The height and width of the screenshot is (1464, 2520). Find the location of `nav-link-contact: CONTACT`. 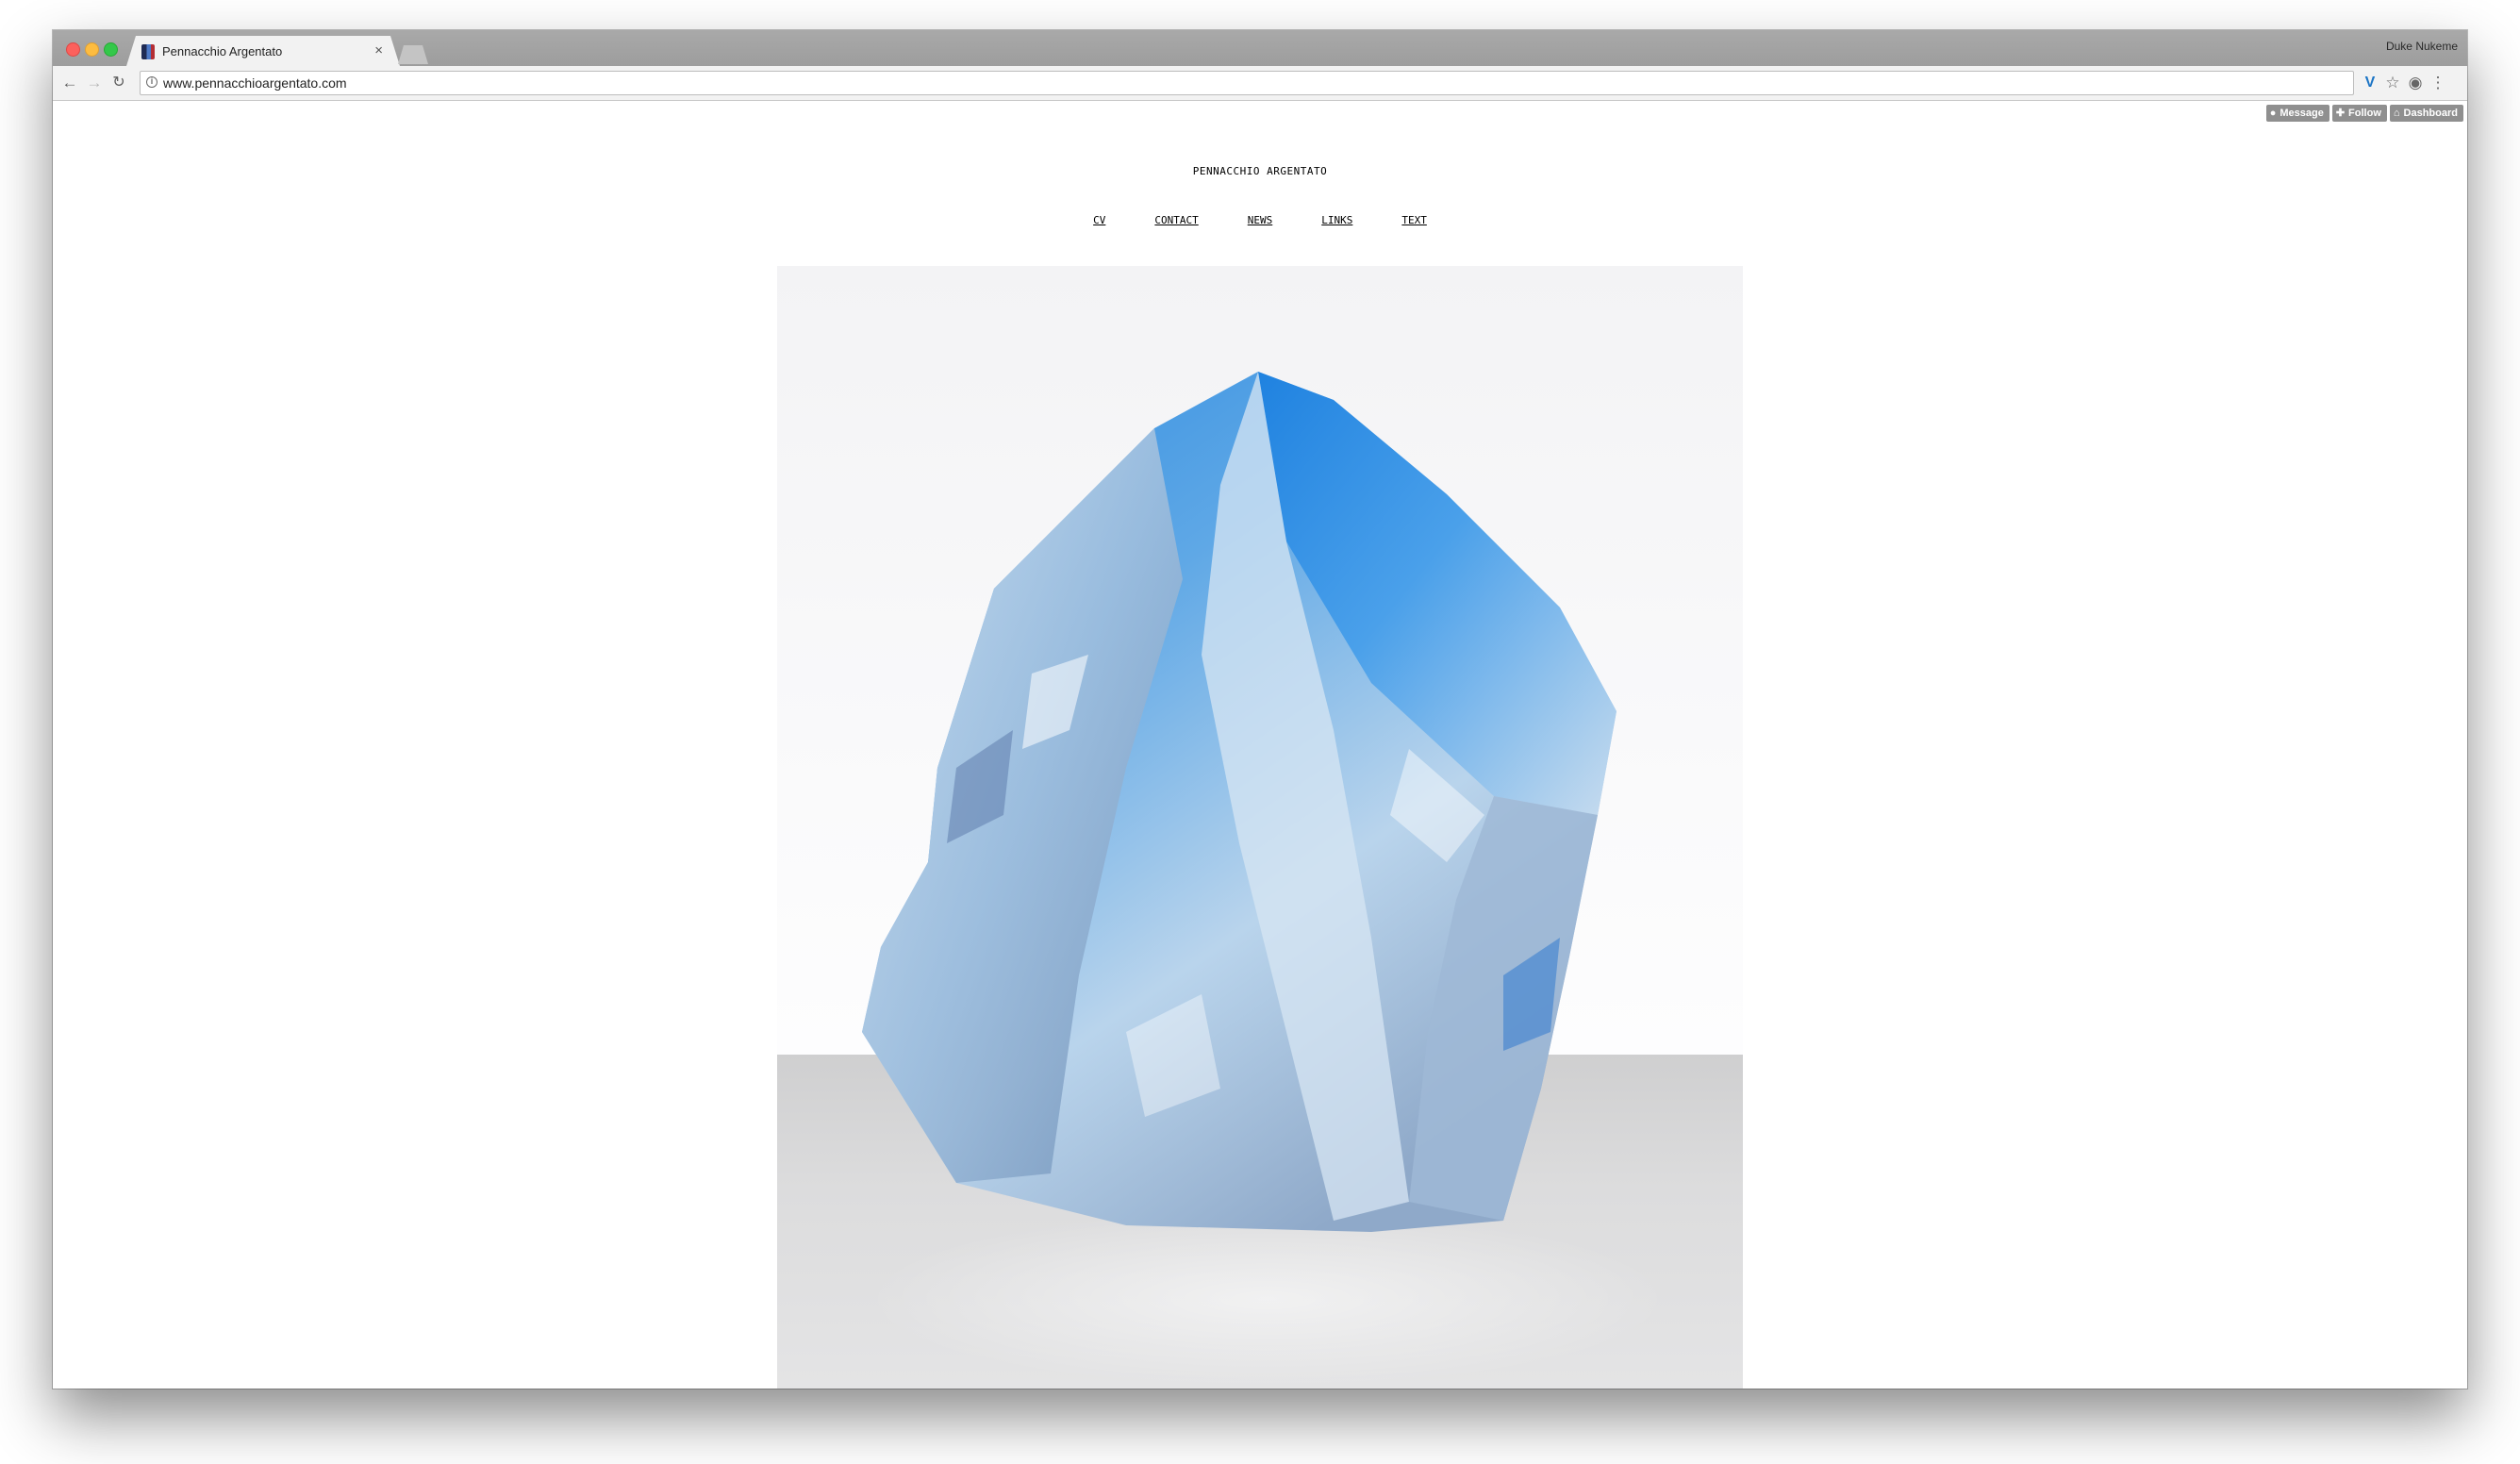

nav-link-contact: CONTACT is located at coordinates (1176, 220).